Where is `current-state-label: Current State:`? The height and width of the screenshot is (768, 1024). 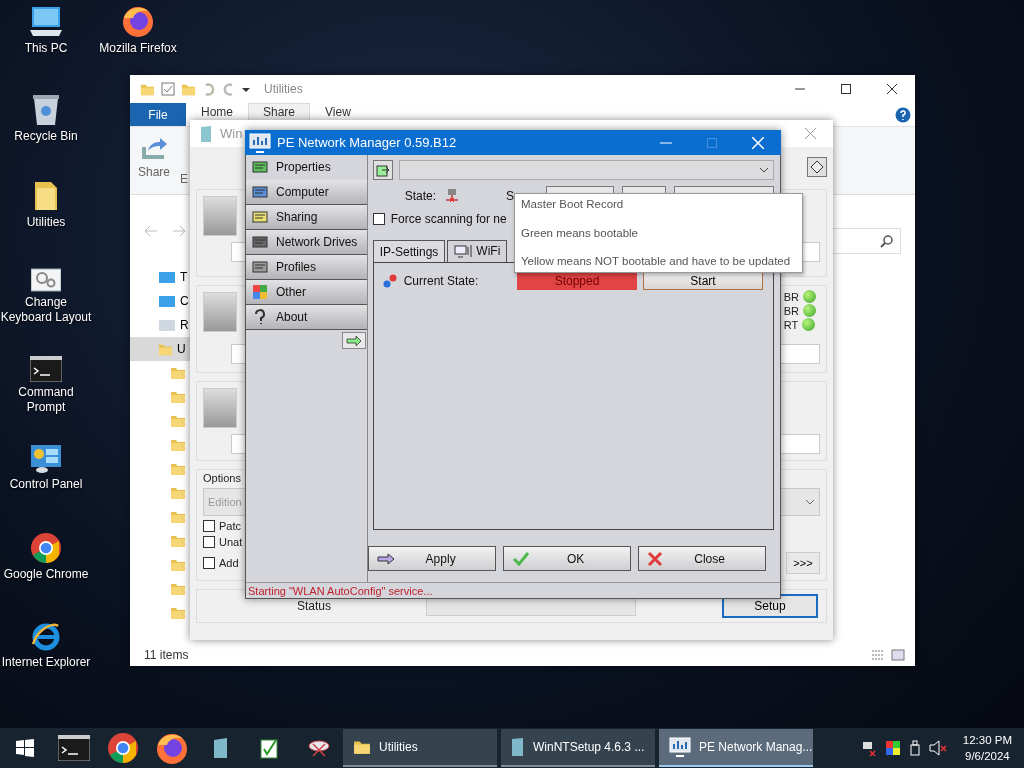
current-state-label: Current State: is located at coordinates (441, 280).